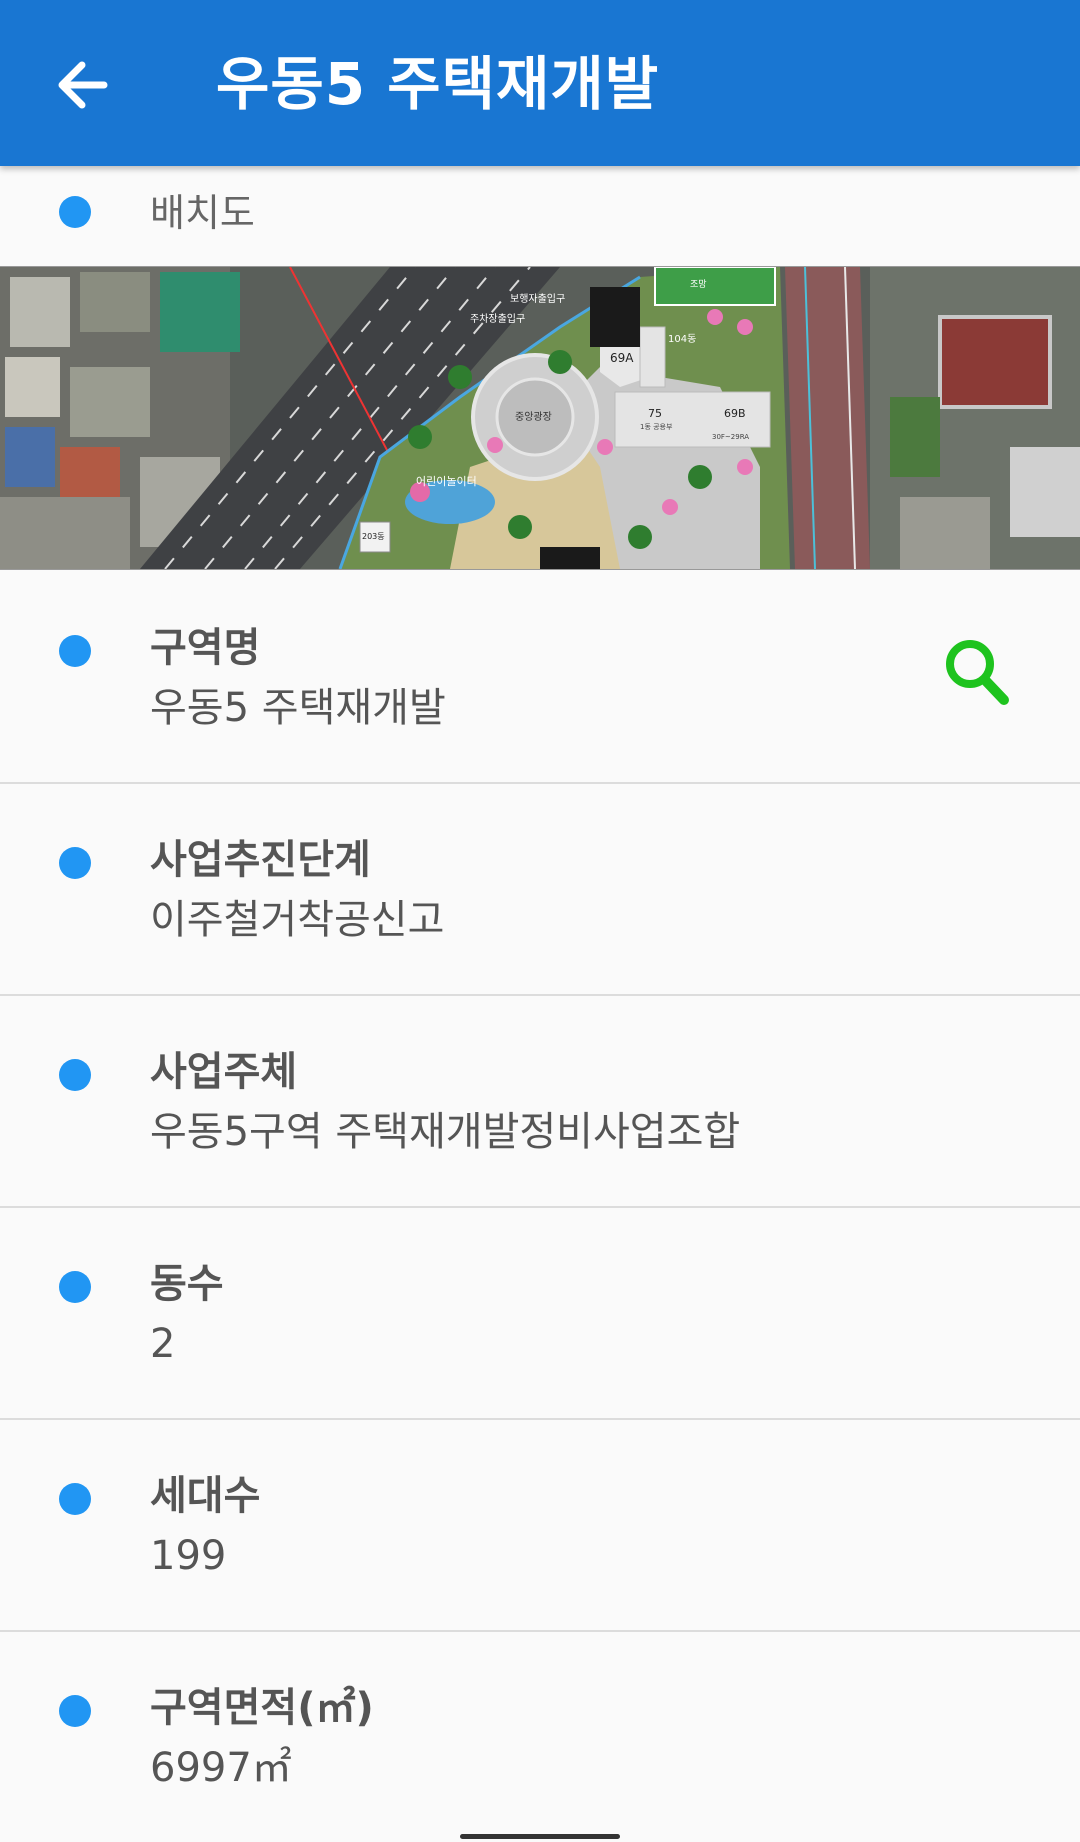 This screenshot has width=1080, height=1842. What do you see at coordinates (163, 1344) in the screenshot?
I see `buildings-value: 2` at bounding box center [163, 1344].